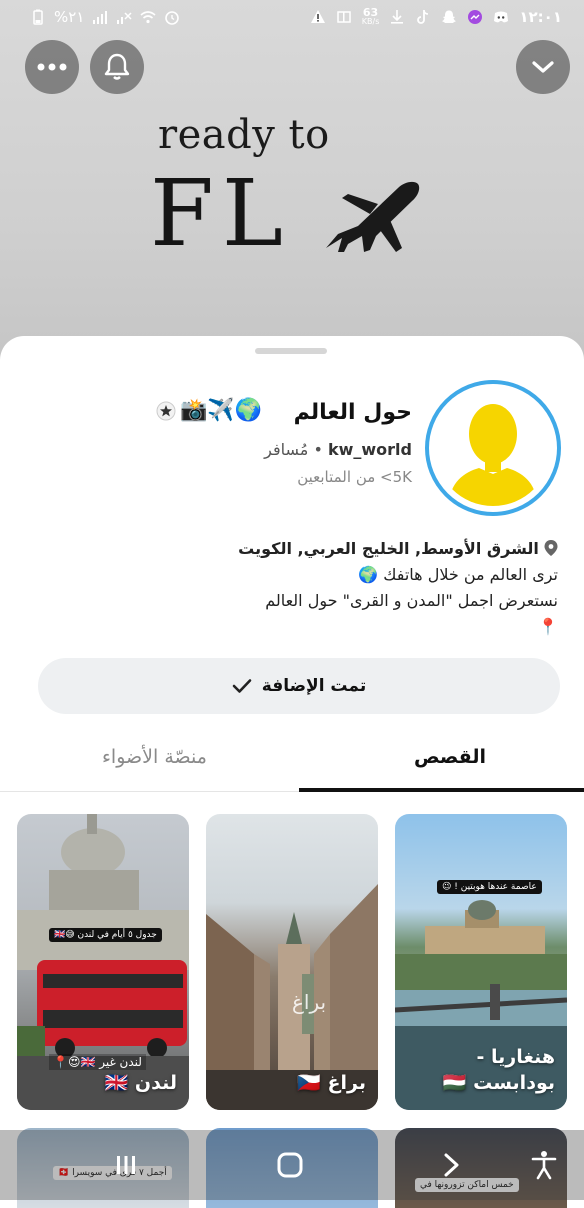  What do you see at coordinates (449, 16) in the screenshot?
I see `snapchat-icon` at bounding box center [449, 16].